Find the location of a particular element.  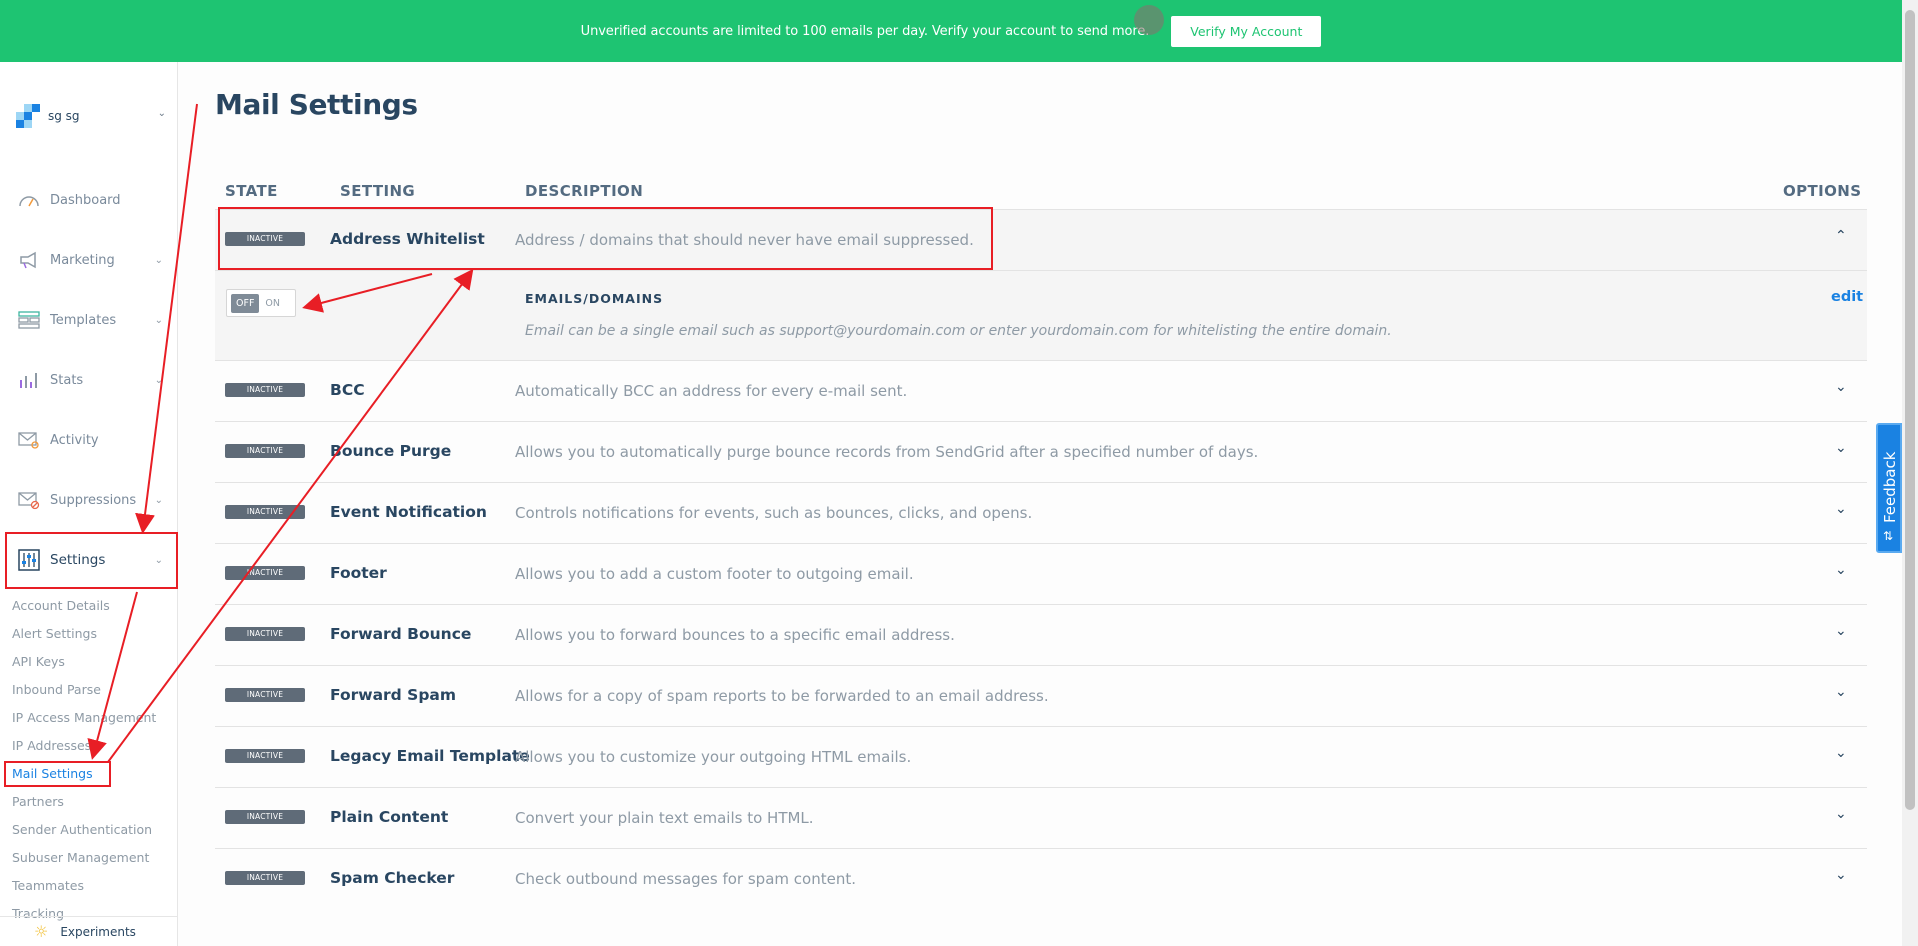

nav-item-stats: Stats ⌄ is located at coordinates (88, 380).